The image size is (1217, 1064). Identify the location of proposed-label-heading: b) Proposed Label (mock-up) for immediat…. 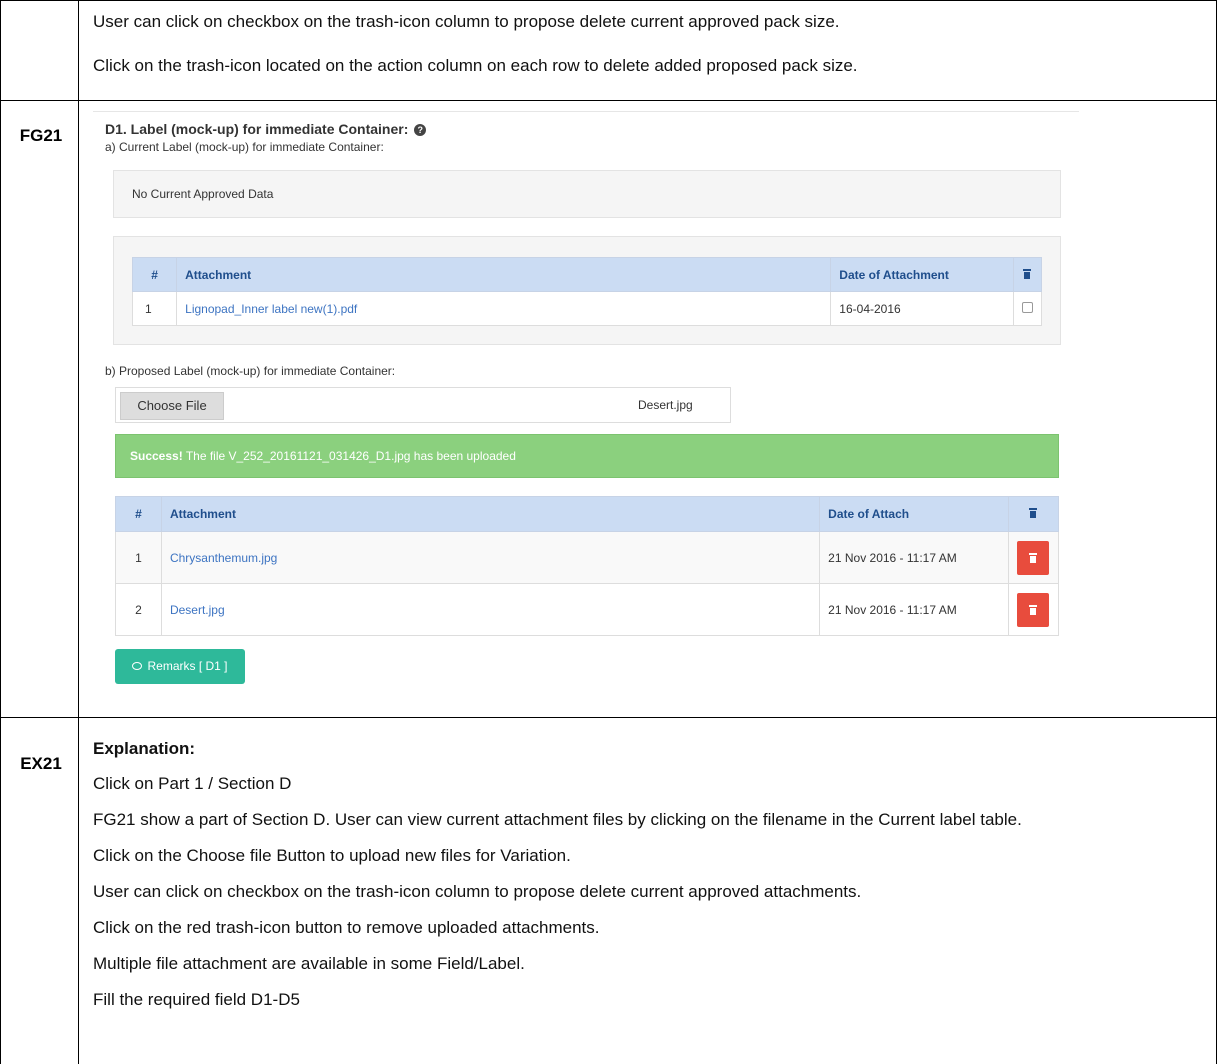
(250, 371).